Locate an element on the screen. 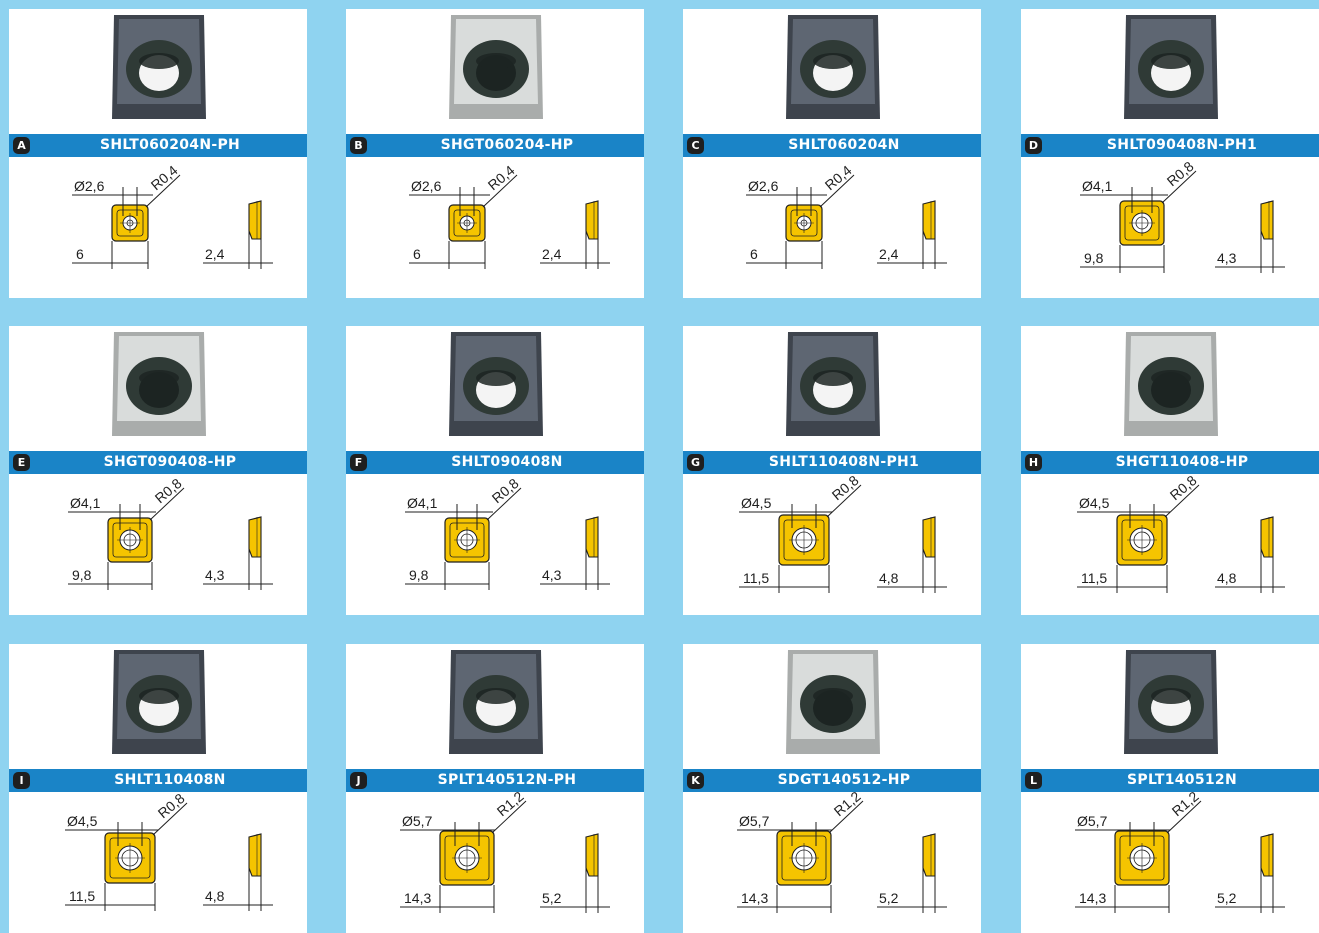 This screenshot has height=933, width=1319. insert-card-b: B SHGT060204-HP Ø2,6 R0,4 6 2,4 is located at coordinates (495, 153).